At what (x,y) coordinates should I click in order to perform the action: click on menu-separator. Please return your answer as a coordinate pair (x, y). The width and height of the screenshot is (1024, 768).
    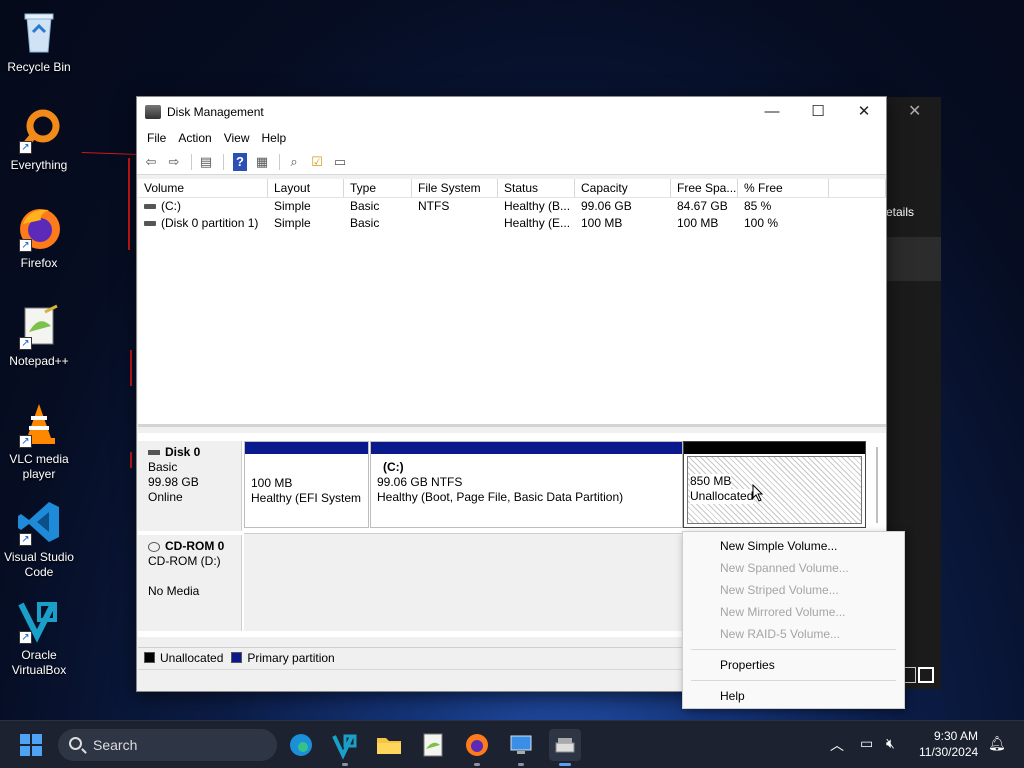
    Looking at the image, I should click on (793, 680).